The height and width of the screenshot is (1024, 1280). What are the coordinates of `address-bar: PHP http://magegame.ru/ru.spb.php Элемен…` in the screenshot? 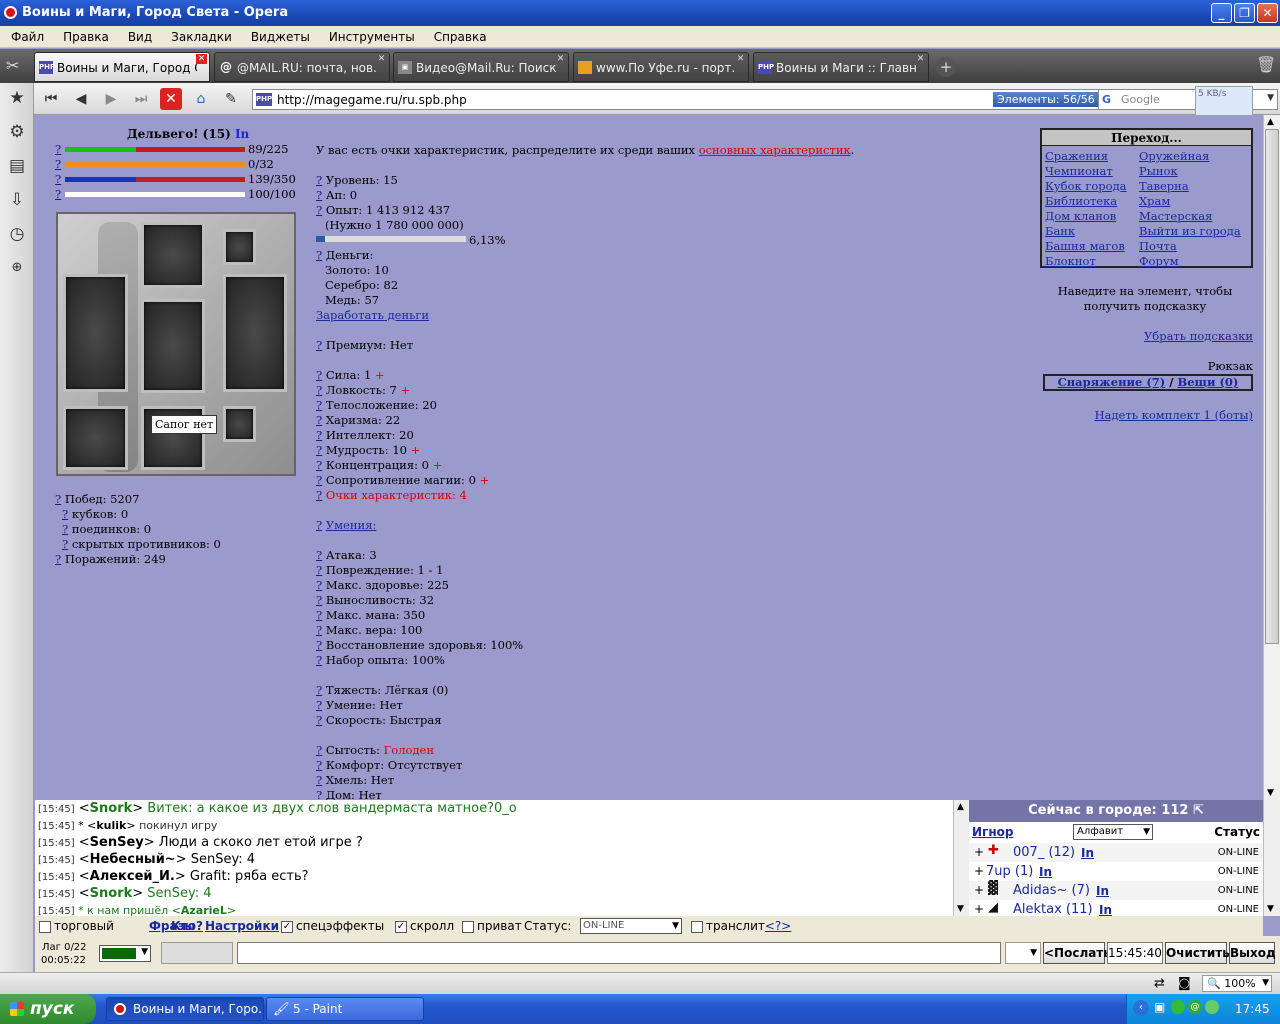 It's located at (687, 99).